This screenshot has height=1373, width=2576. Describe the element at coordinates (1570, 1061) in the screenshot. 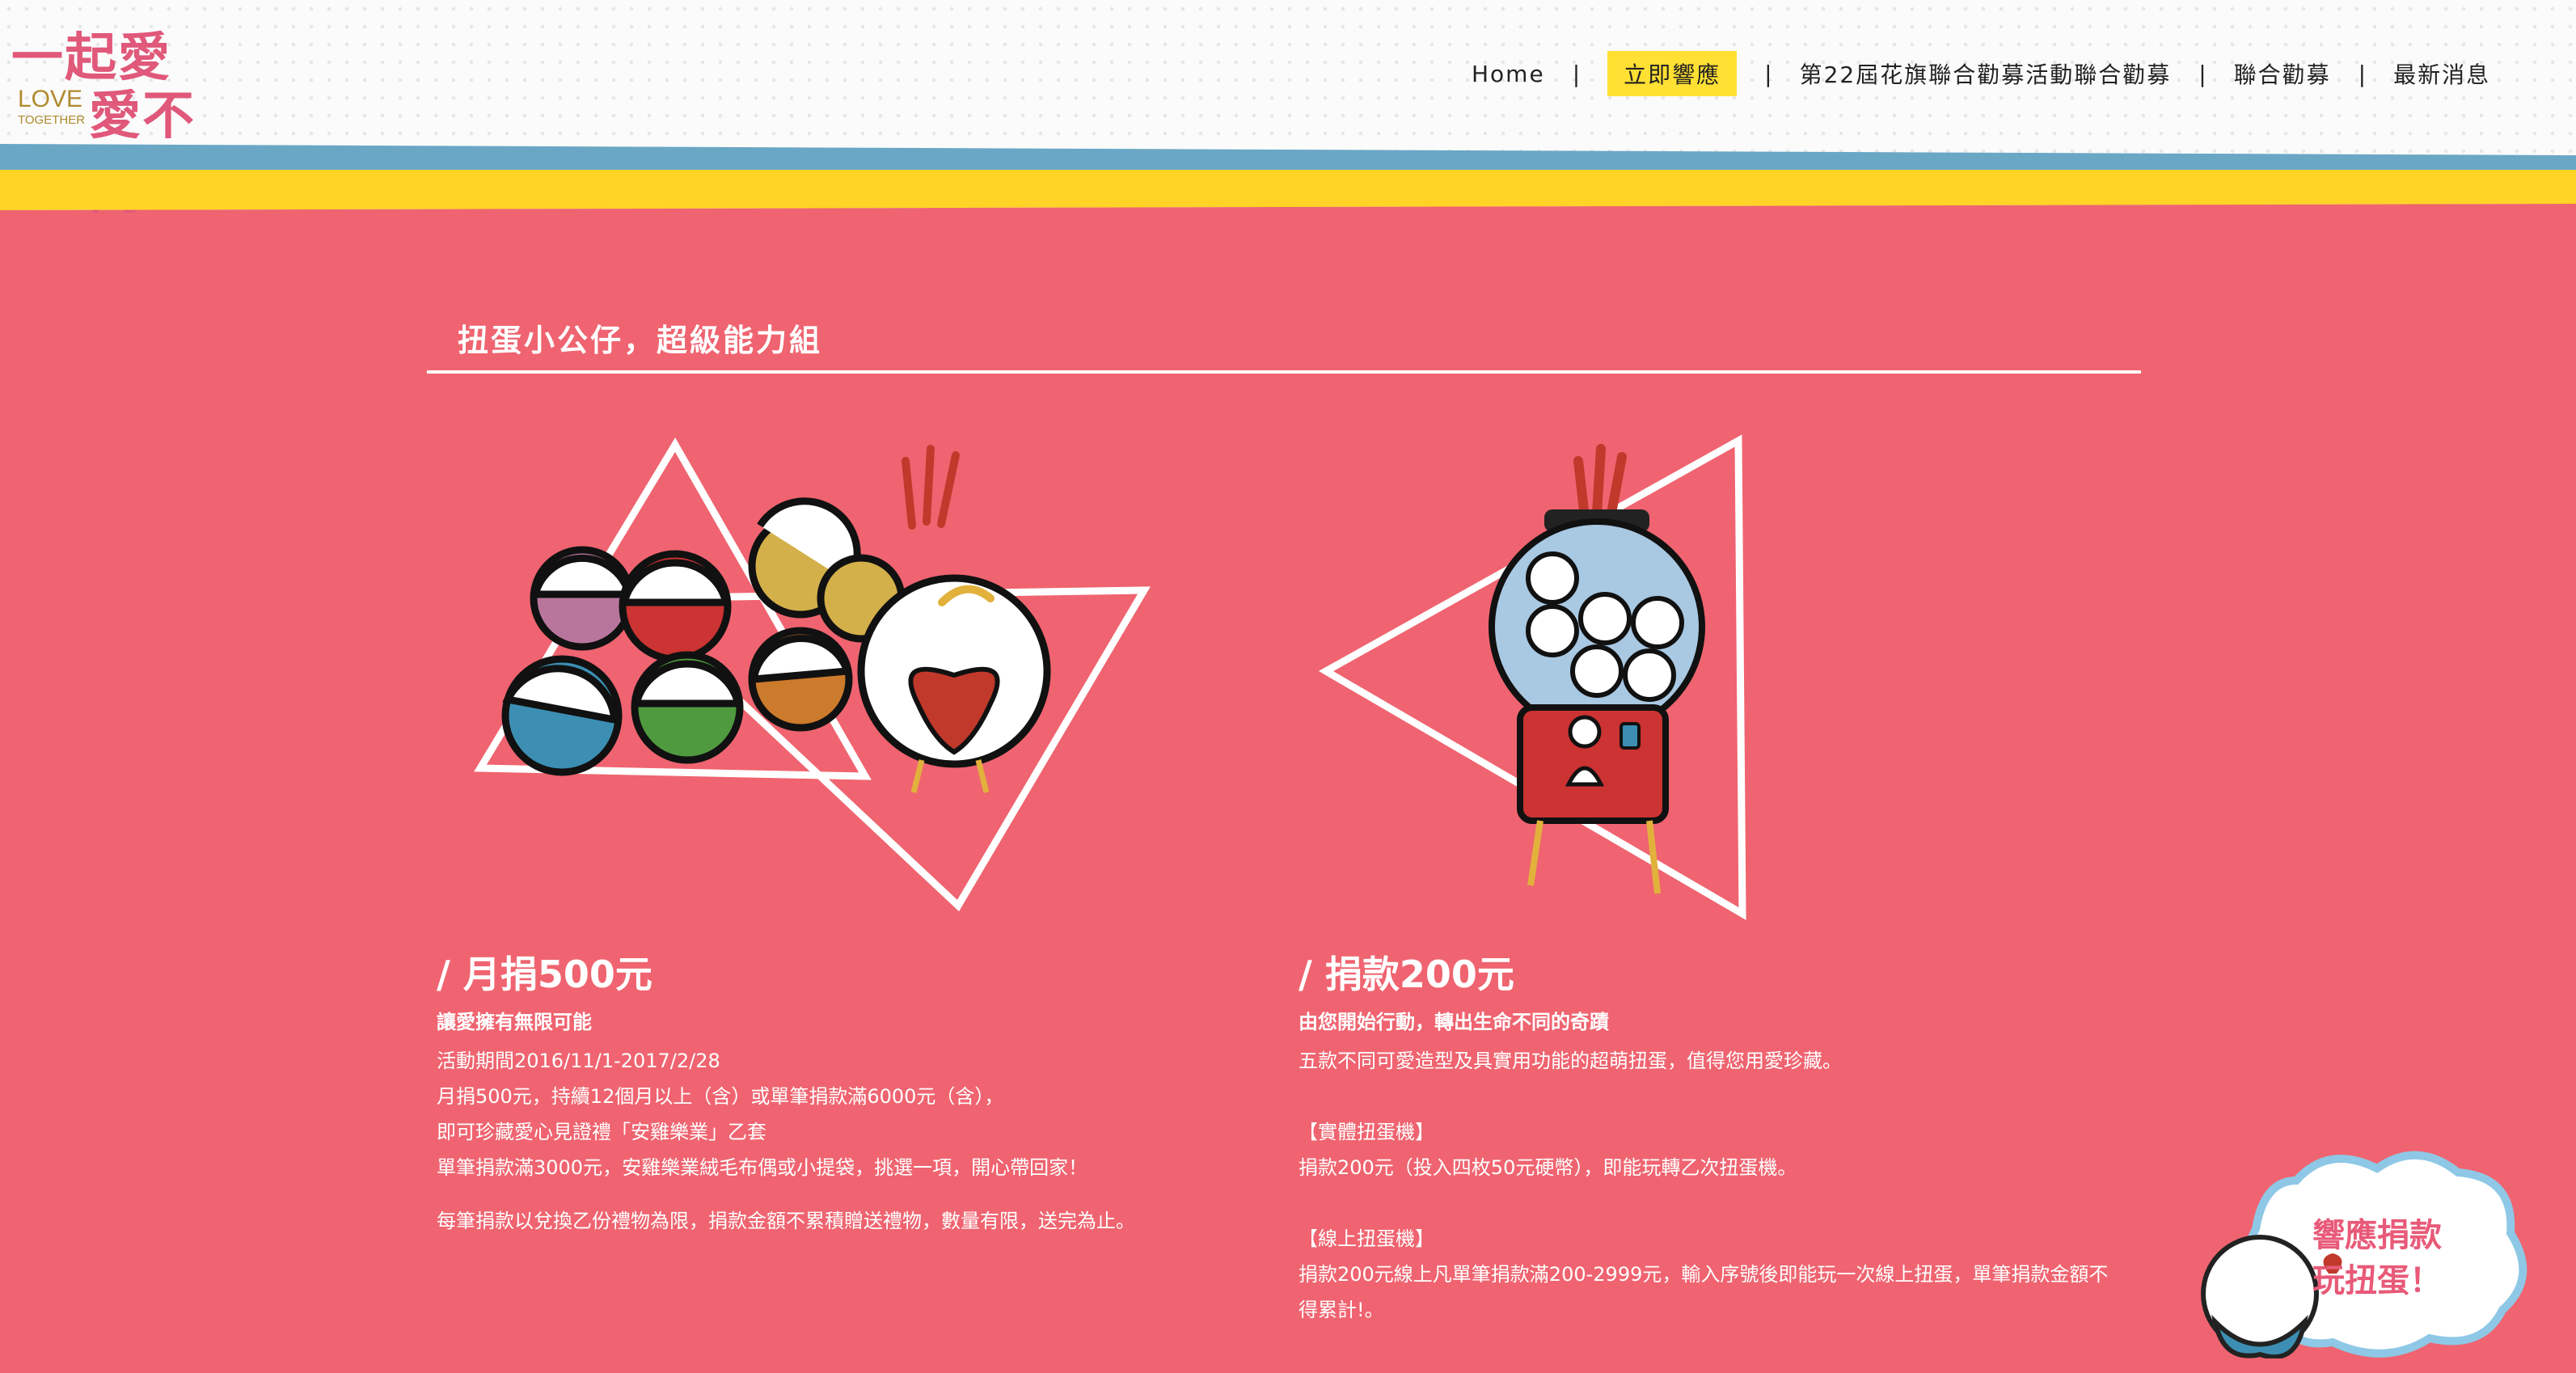

I see `capsule-intro: 五款不同可愛造型及具實用功能的超萌扭蛋，值得您用愛珍藏。` at that location.